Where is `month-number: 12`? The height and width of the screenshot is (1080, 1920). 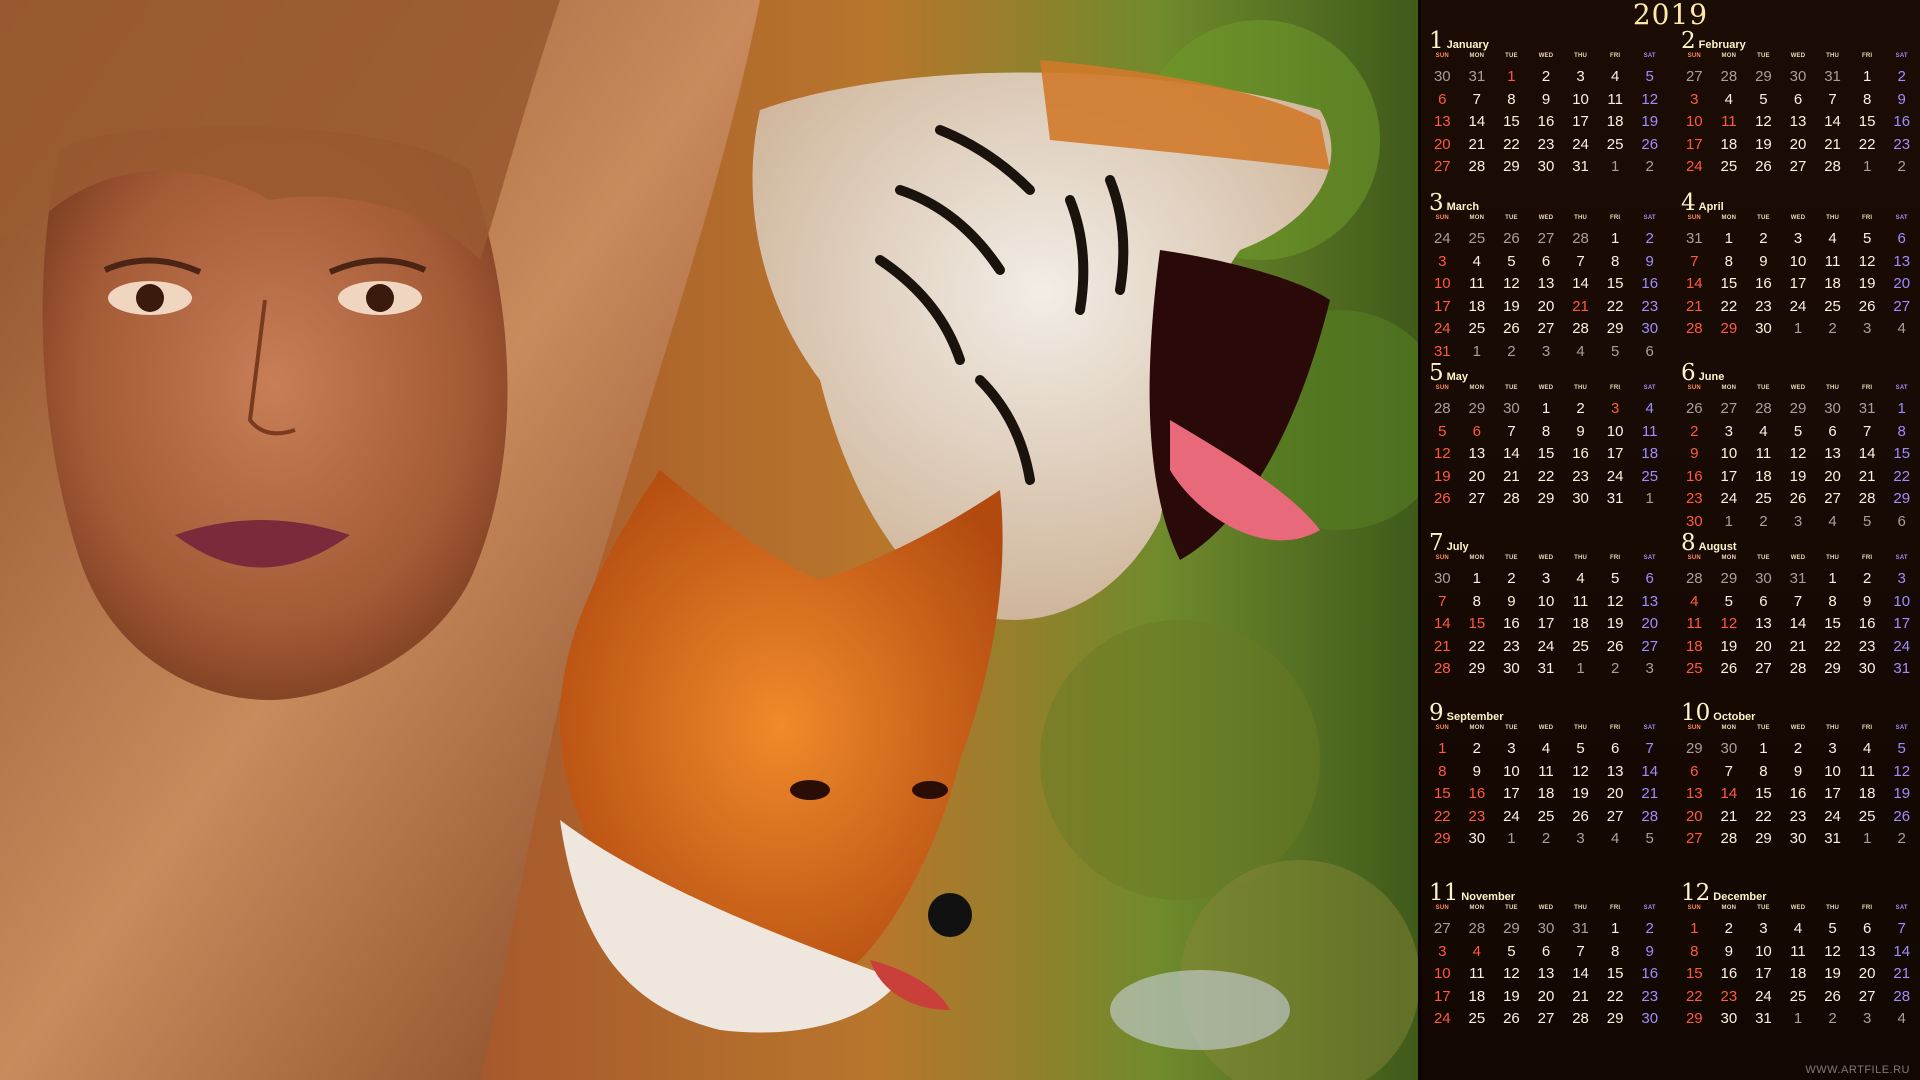
month-number: 12 is located at coordinates (1696, 893).